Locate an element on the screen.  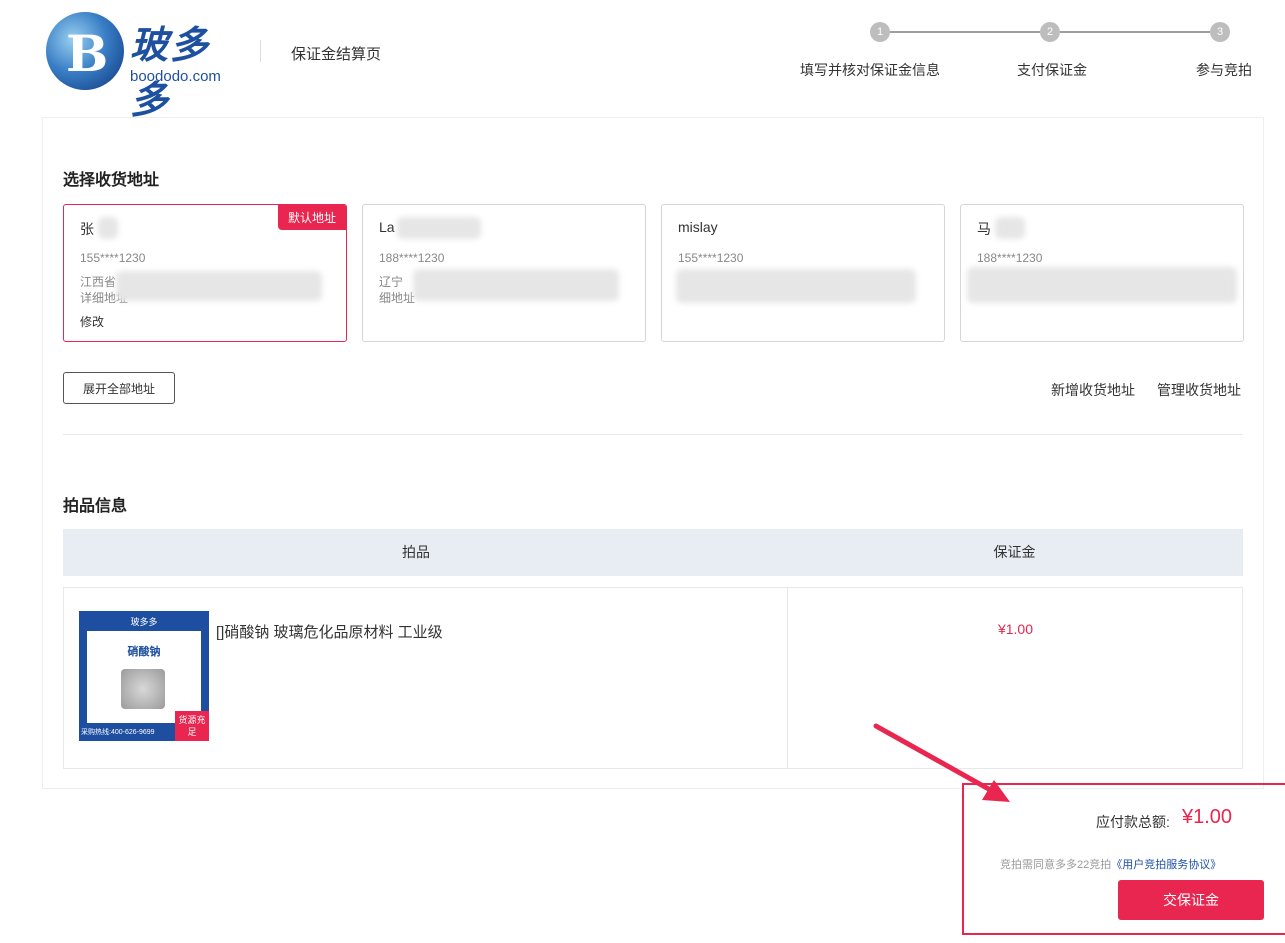
address-card: 马 188****1230 is located at coordinates (1102, 273).